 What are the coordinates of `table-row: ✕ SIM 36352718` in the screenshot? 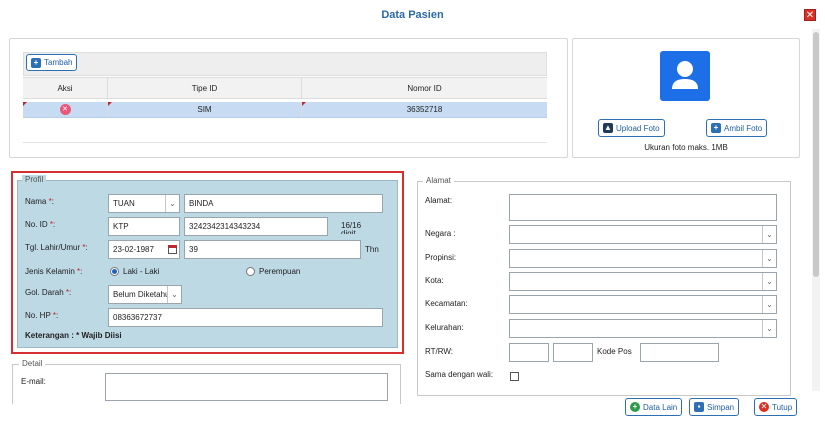 It's located at (285, 110).